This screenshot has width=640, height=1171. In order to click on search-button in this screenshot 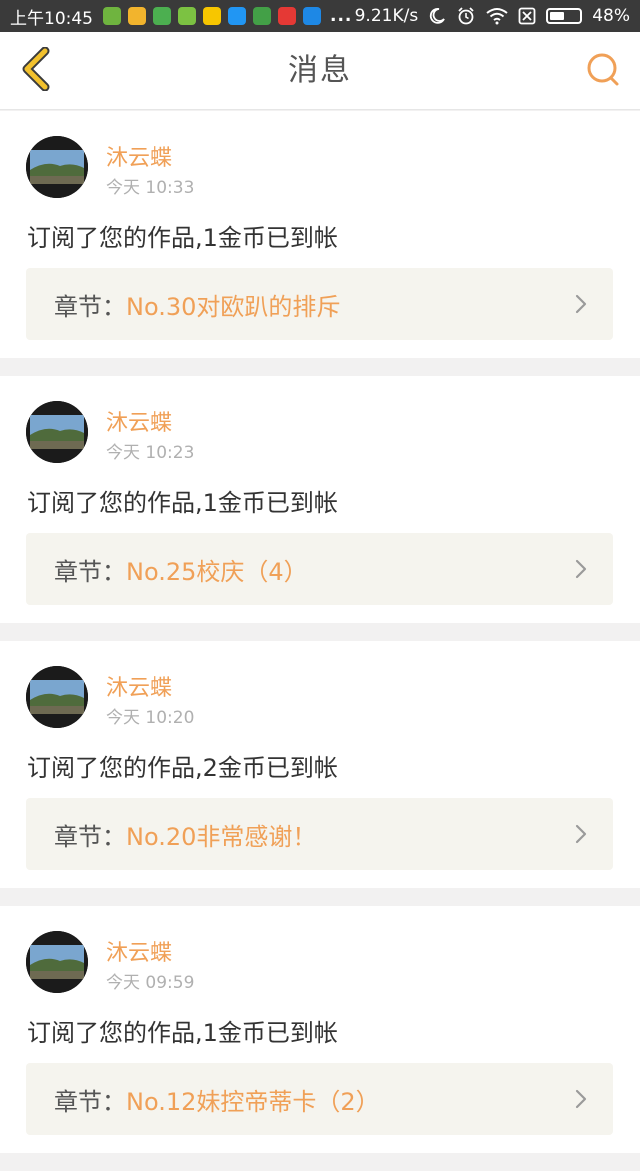, I will do `click(604, 72)`.